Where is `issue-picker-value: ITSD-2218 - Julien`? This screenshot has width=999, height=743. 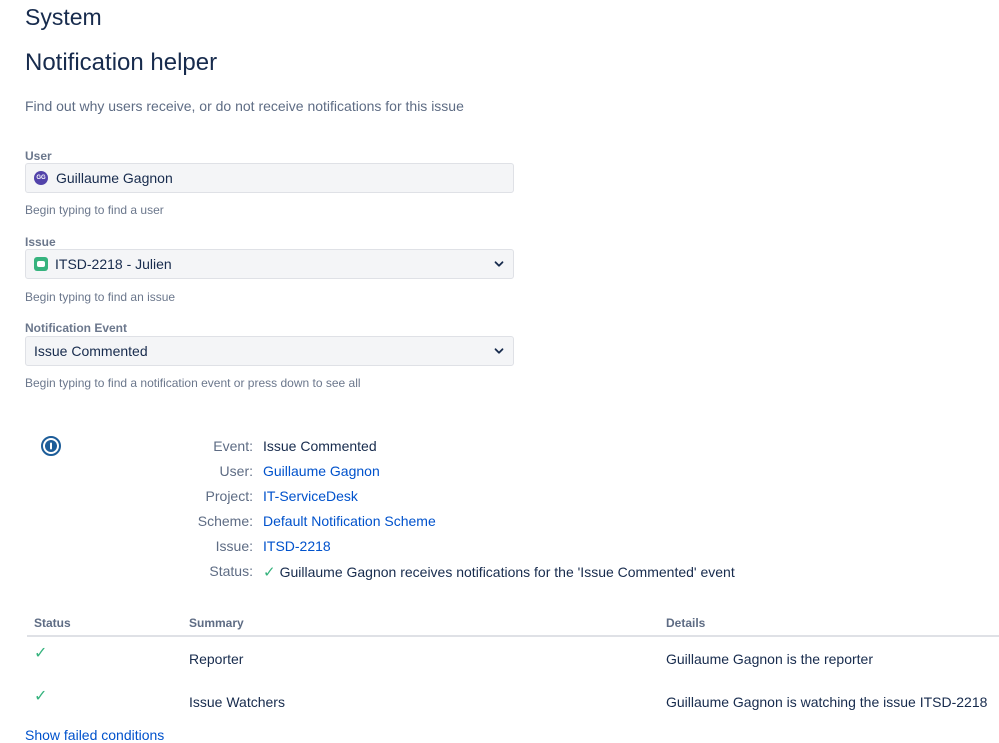 issue-picker-value: ITSD-2218 - Julien is located at coordinates (113, 264).